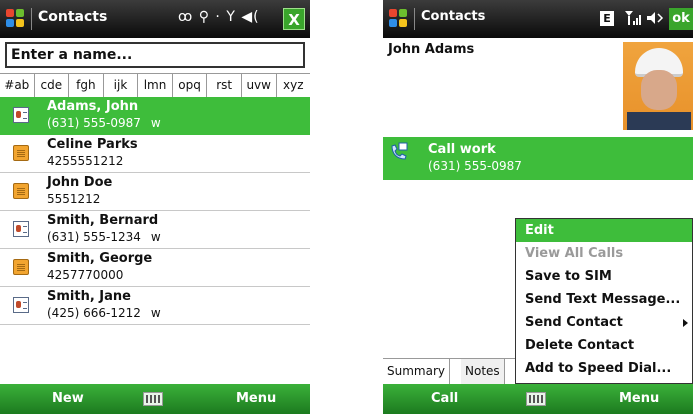  I want to click on menu-item-delete-contact: Delete Contact, so click(604, 345).